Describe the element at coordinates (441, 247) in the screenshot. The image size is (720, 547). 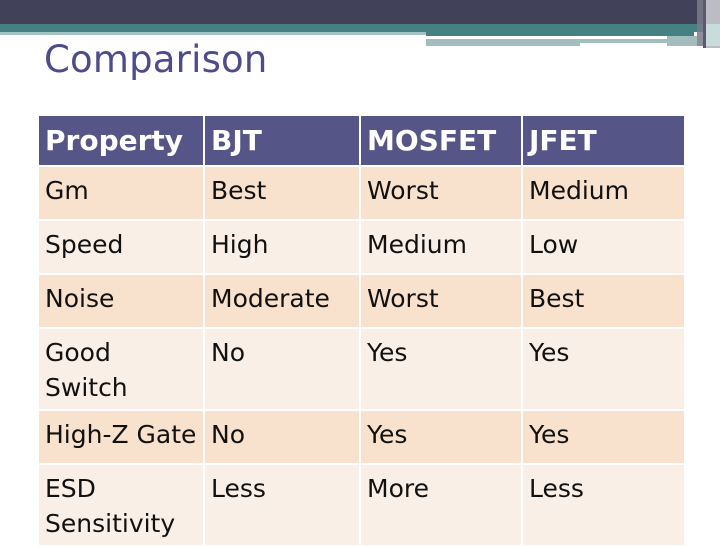
I see `mosfet-cell: Medium` at that location.